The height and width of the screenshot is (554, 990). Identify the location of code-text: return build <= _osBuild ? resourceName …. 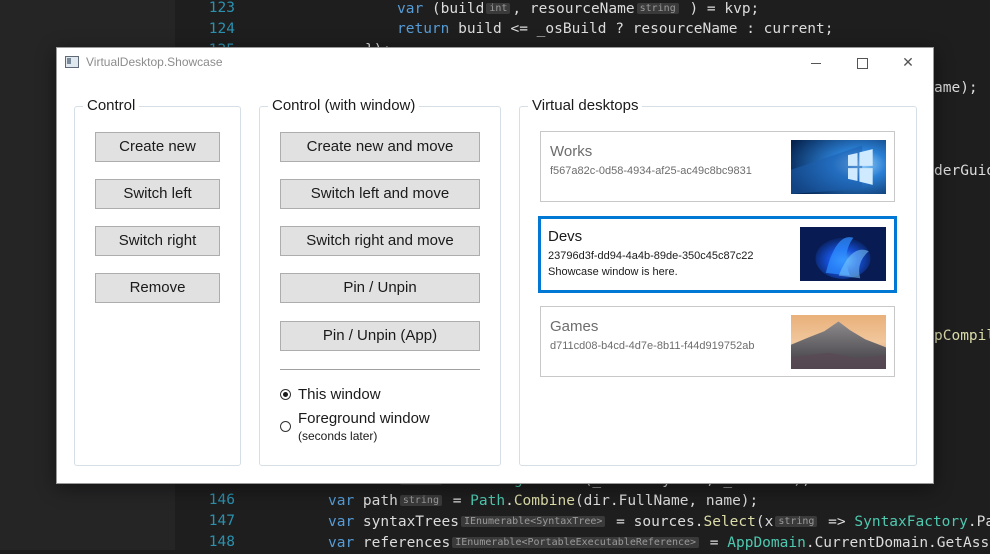
(615, 29).